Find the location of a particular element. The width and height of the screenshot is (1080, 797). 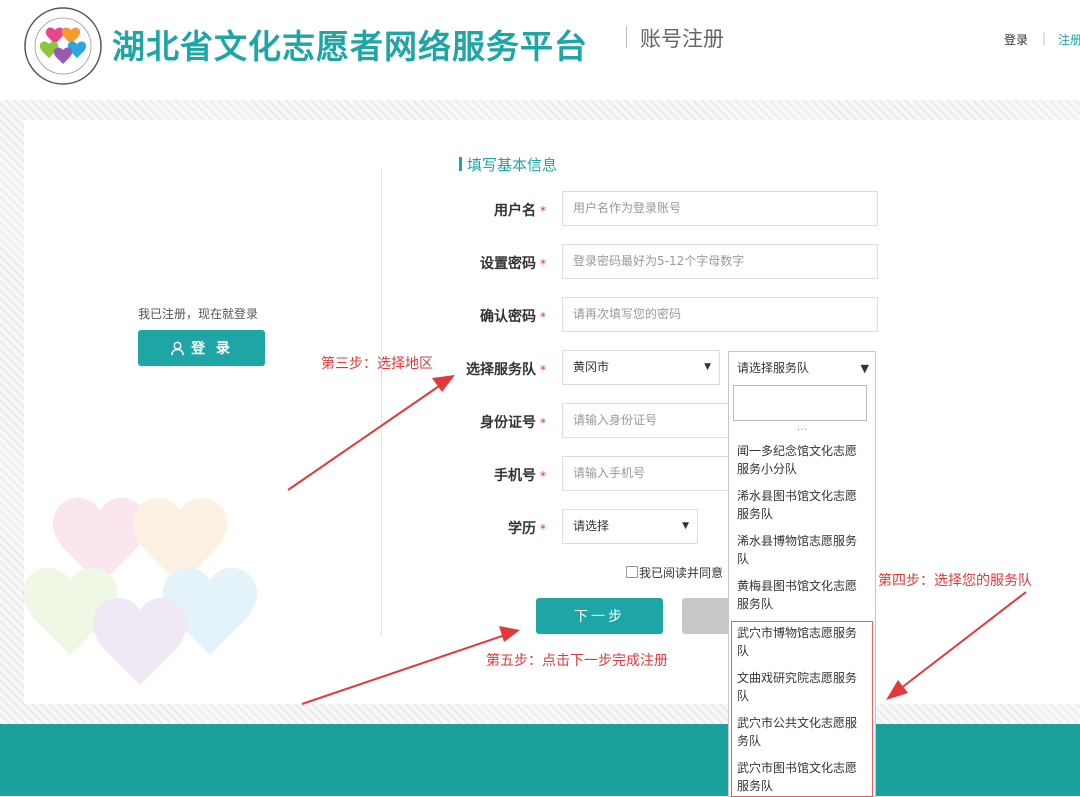

team-select: 请选择服务队 ▼ is located at coordinates (802, 368).